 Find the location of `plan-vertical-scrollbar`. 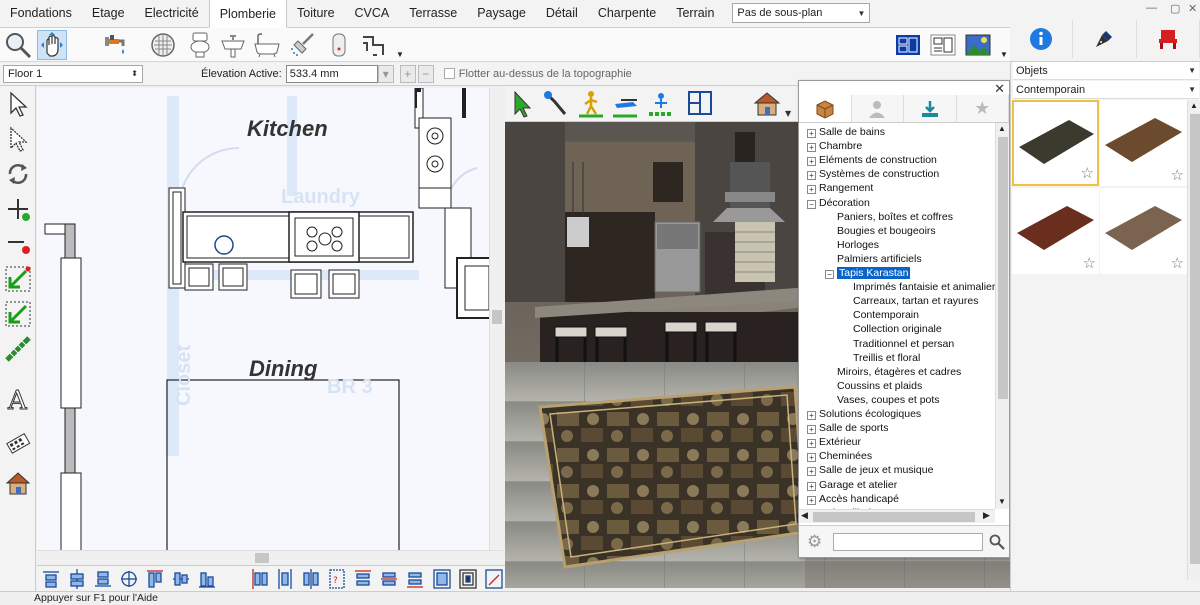

plan-vertical-scrollbar is located at coordinates (496, 319).